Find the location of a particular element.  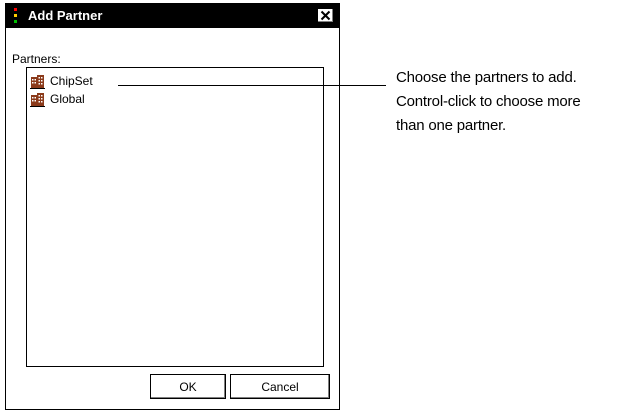

list-item-label: ChipSet is located at coordinates (71, 81).